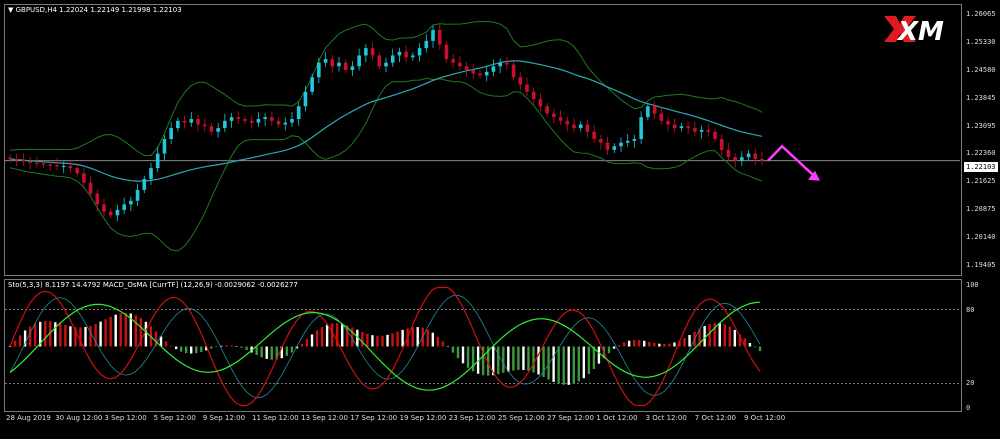 The image size is (1000, 439). What do you see at coordinates (617, 418) in the screenshot?
I see `time-tick-label: 1 Oct 12:00` at bounding box center [617, 418].